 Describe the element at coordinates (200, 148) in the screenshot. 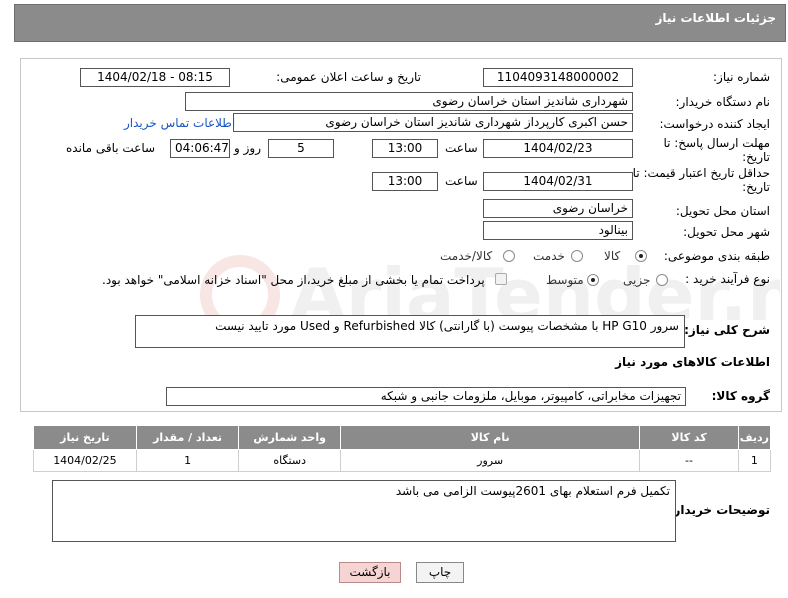

I see `remaining-time-field: 04:06:47` at that location.